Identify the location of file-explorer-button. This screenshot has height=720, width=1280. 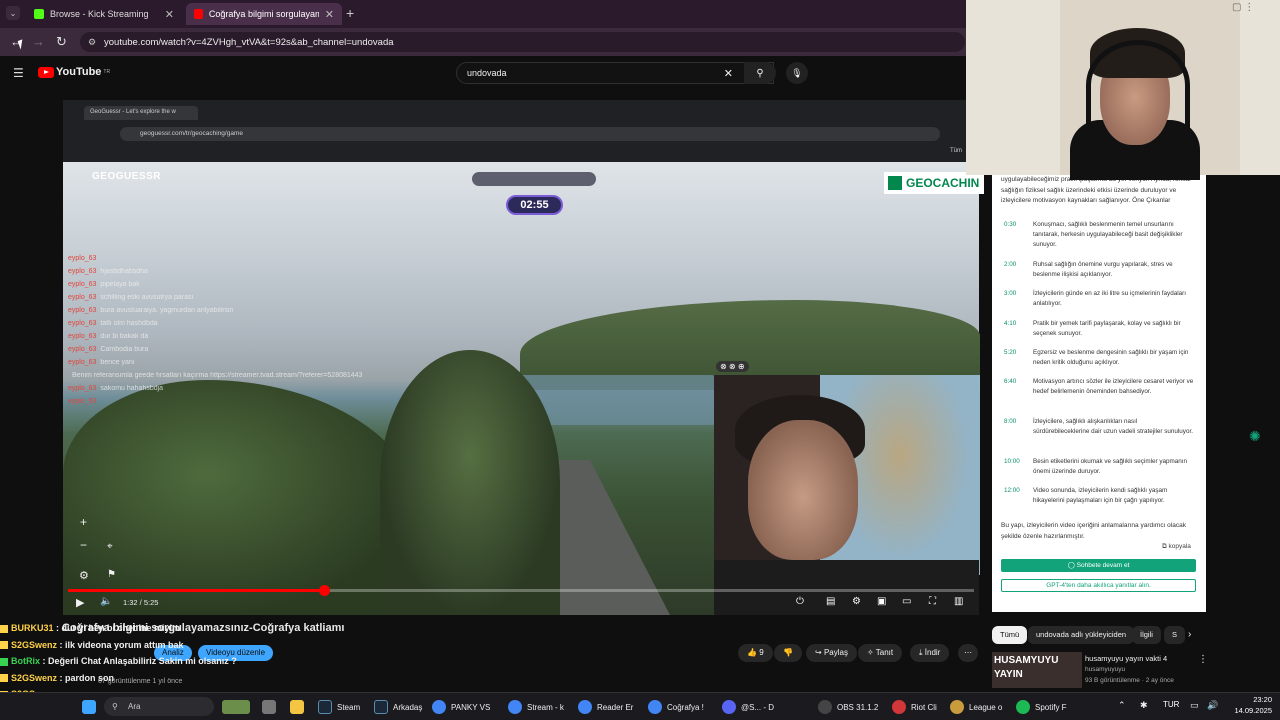
(297, 707).